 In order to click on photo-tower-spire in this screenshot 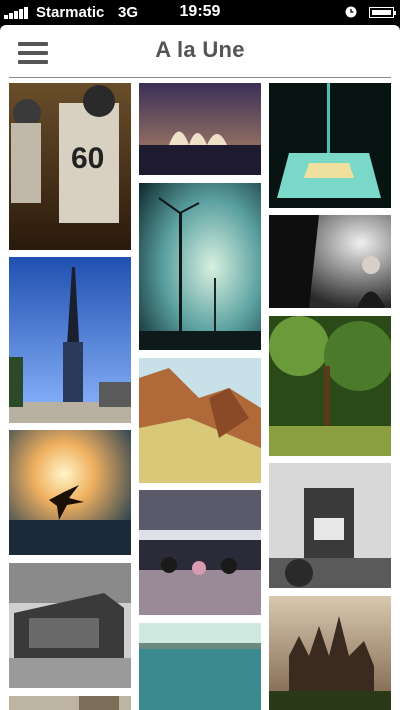, I will do `click(70, 340)`.